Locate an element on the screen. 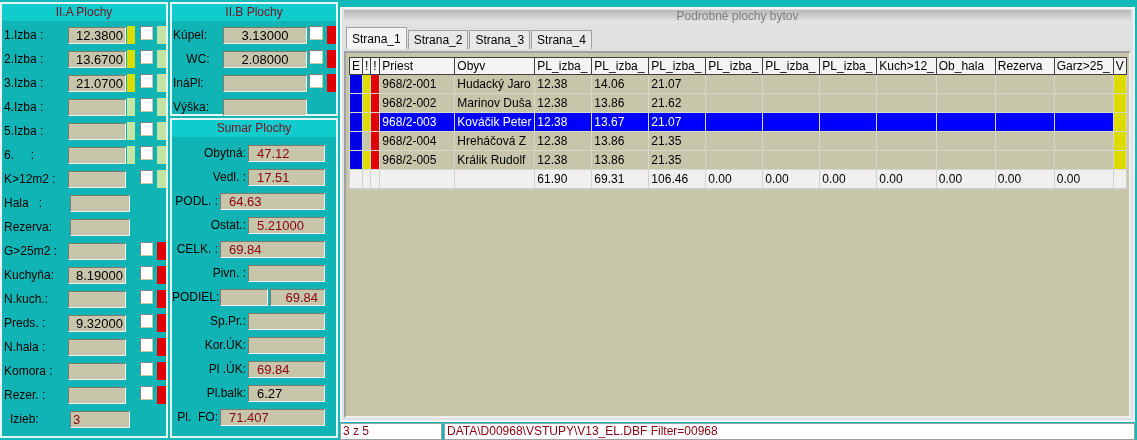  input-field: 2.08000 is located at coordinates (265, 59).